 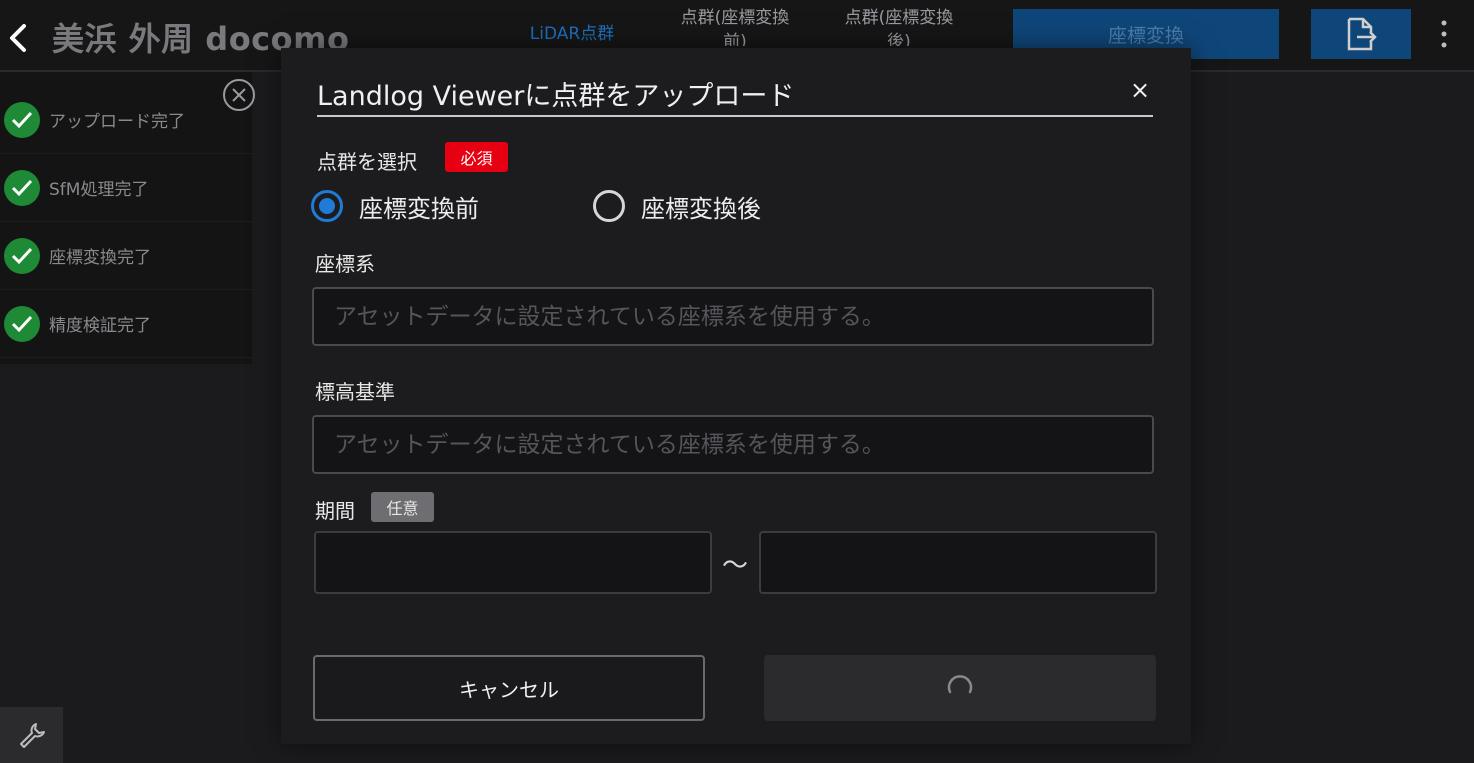 What do you see at coordinates (345, 264) in the screenshot?
I see `crs-label: 座標系` at bounding box center [345, 264].